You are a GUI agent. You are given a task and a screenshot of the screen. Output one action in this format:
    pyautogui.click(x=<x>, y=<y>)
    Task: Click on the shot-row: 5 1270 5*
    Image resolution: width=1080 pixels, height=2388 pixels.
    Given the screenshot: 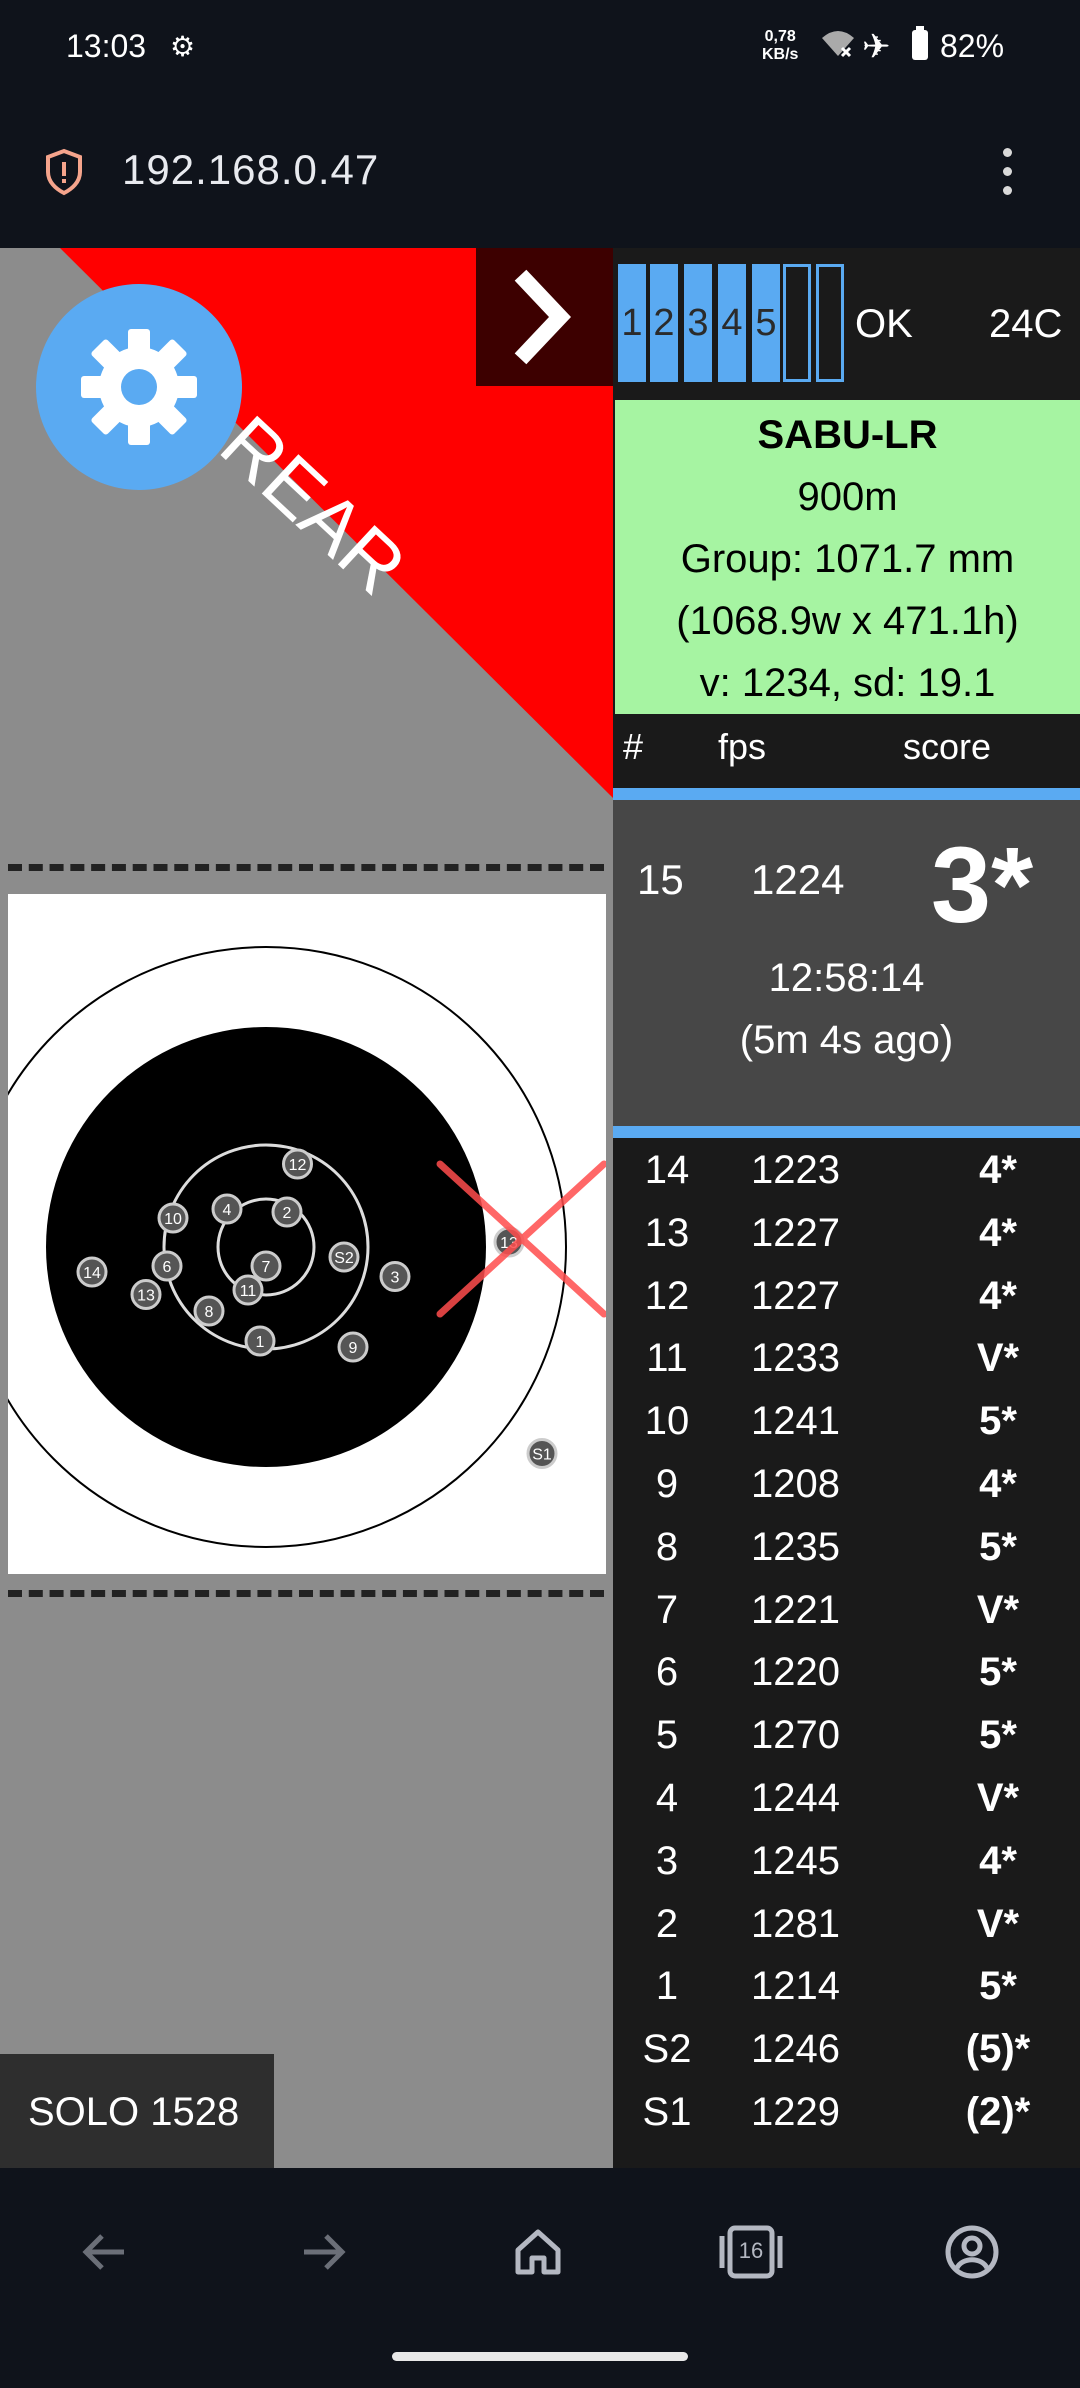 What is the action you would take?
    pyautogui.click(x=846, y=1736)
    